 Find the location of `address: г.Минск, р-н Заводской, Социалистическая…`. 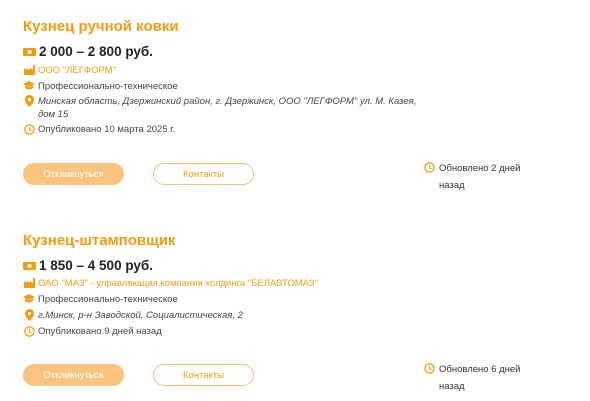

address: г.Минск, р-н Заводской, Социалистическая… is located at coordinates (140, 315).